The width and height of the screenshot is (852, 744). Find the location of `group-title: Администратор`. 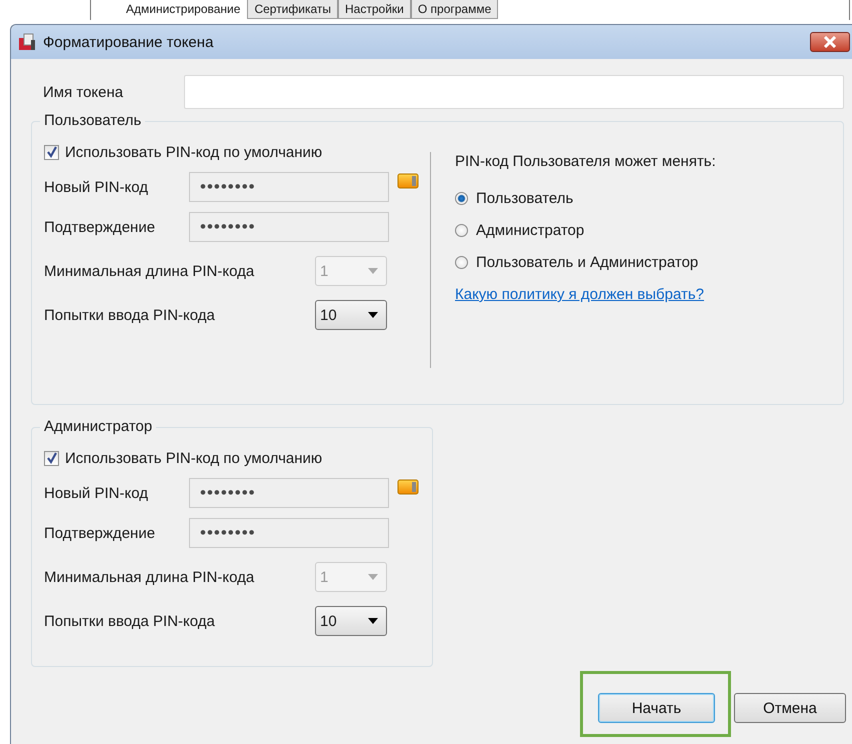

group-title: Администратор is located at coordinates (98, 427).